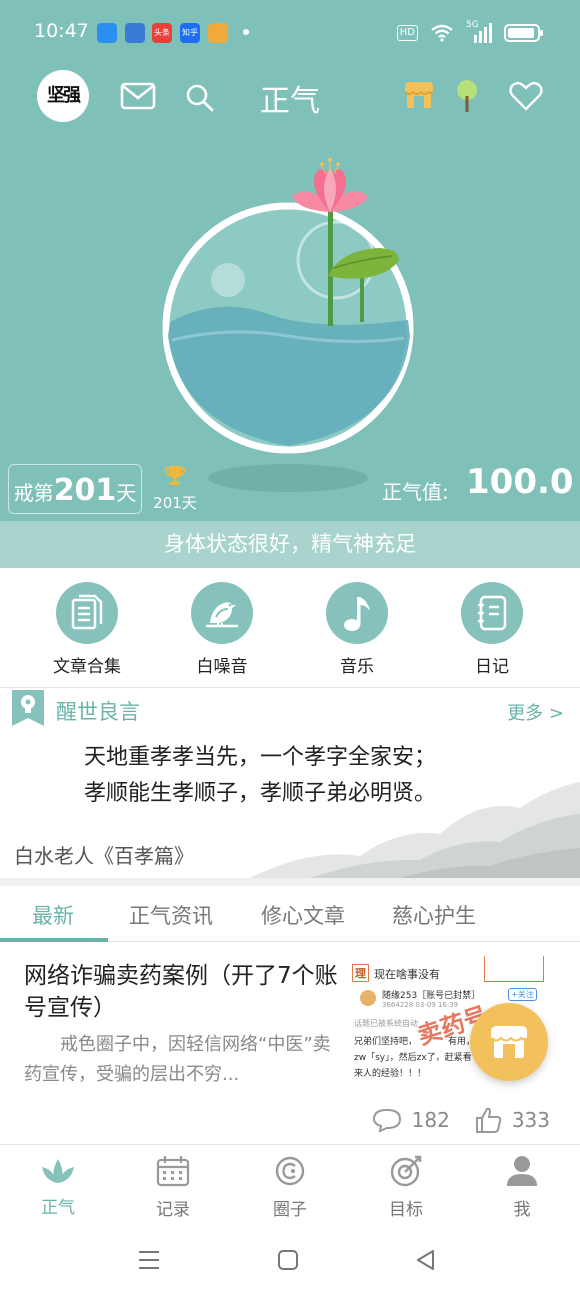 The image size is (580, 1295). Describe the element at coordinates (173, 1187) in the screenshot. I see `nav-record: 记录` at that location.